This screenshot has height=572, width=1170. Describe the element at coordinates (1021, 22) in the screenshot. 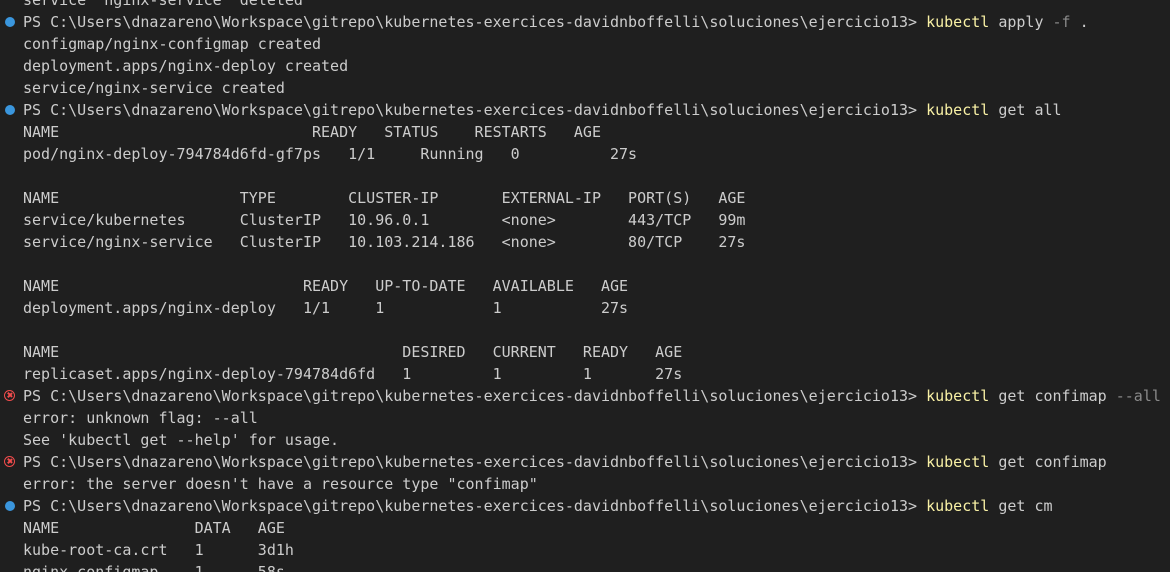

I see `command-args: apply` at that location.